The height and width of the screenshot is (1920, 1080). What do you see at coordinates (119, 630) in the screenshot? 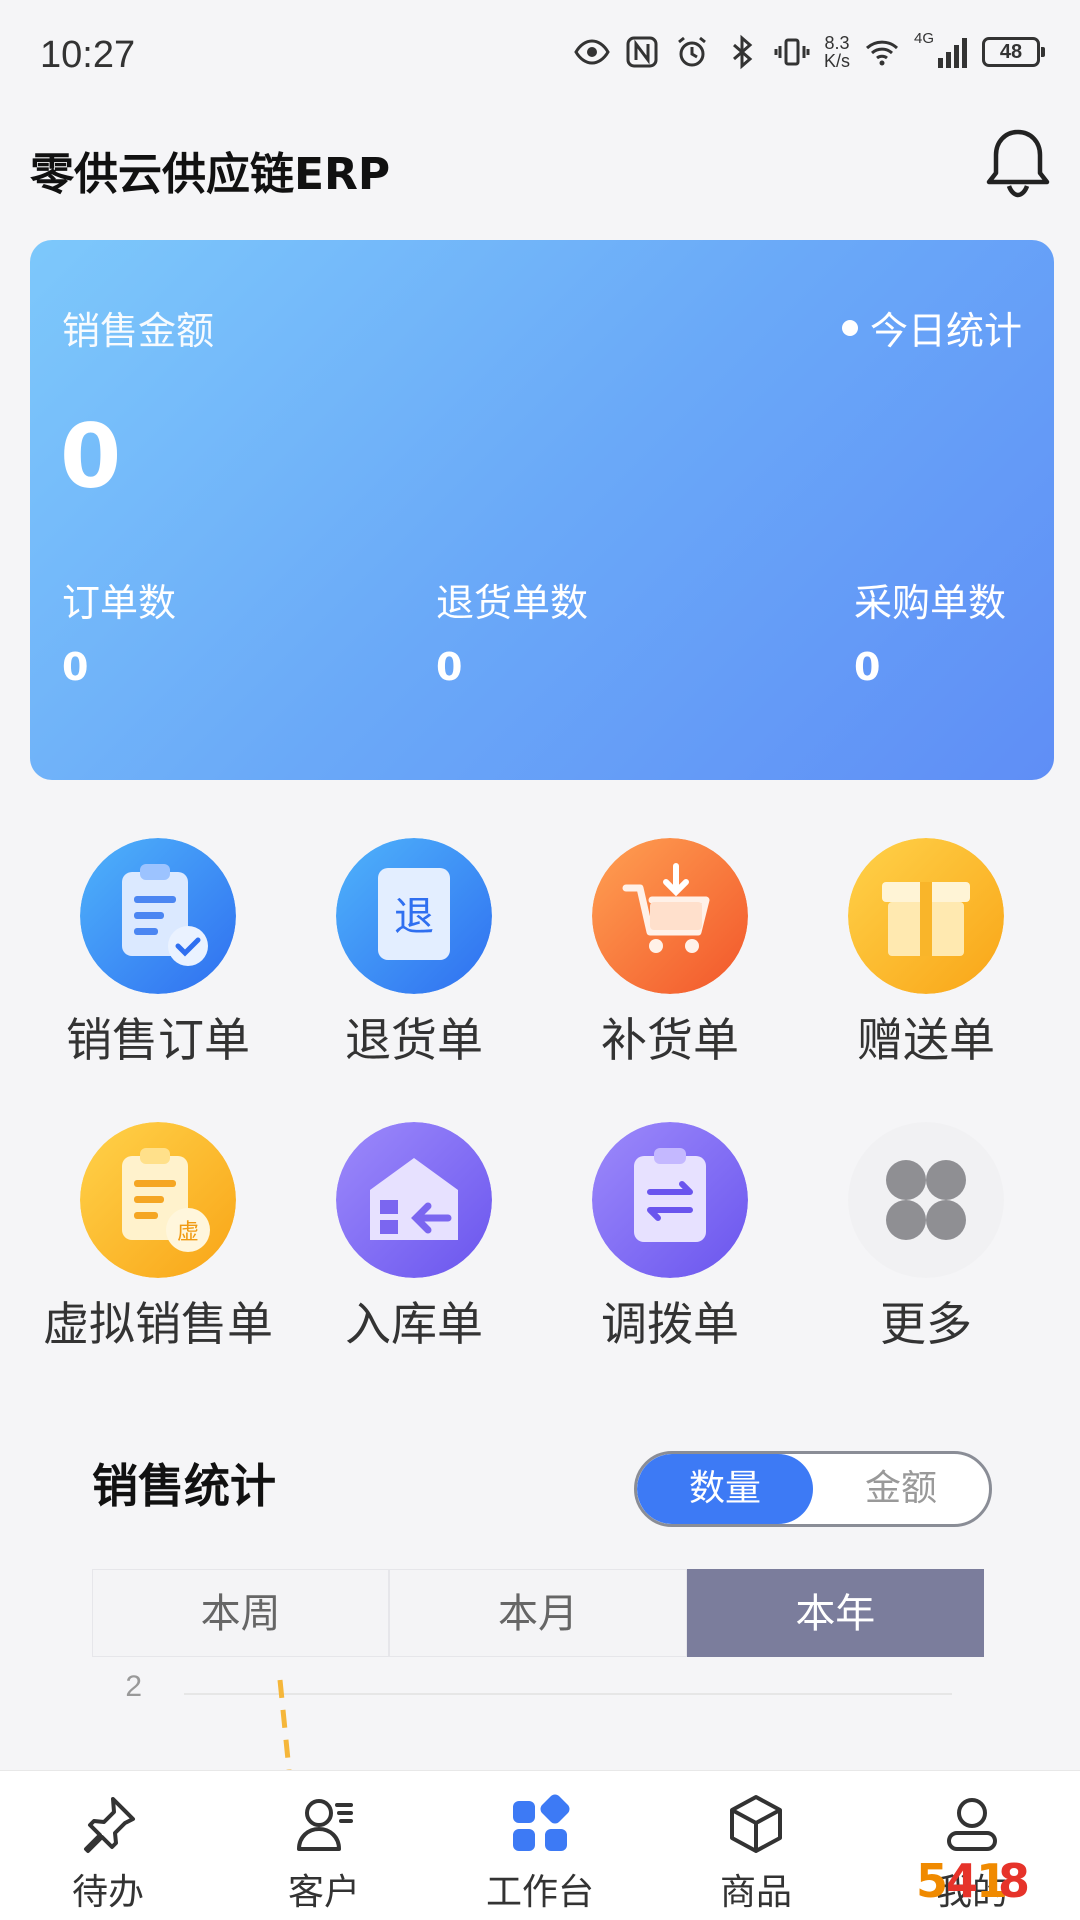
I see `metric-orders: 订单数 0` at bounding box center [119, 630].